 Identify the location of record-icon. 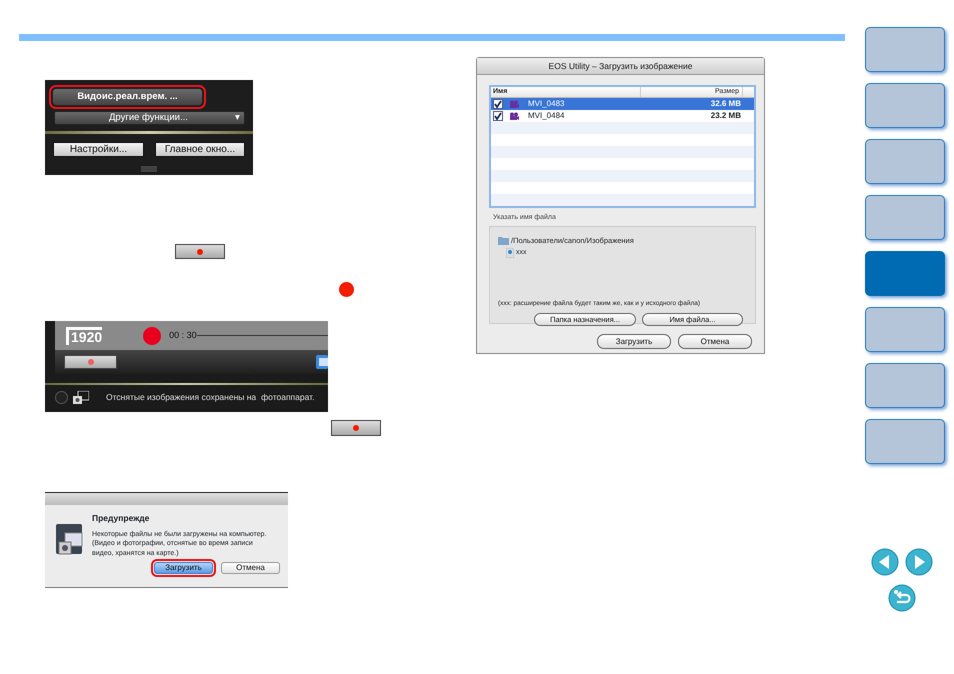
(346, 289).